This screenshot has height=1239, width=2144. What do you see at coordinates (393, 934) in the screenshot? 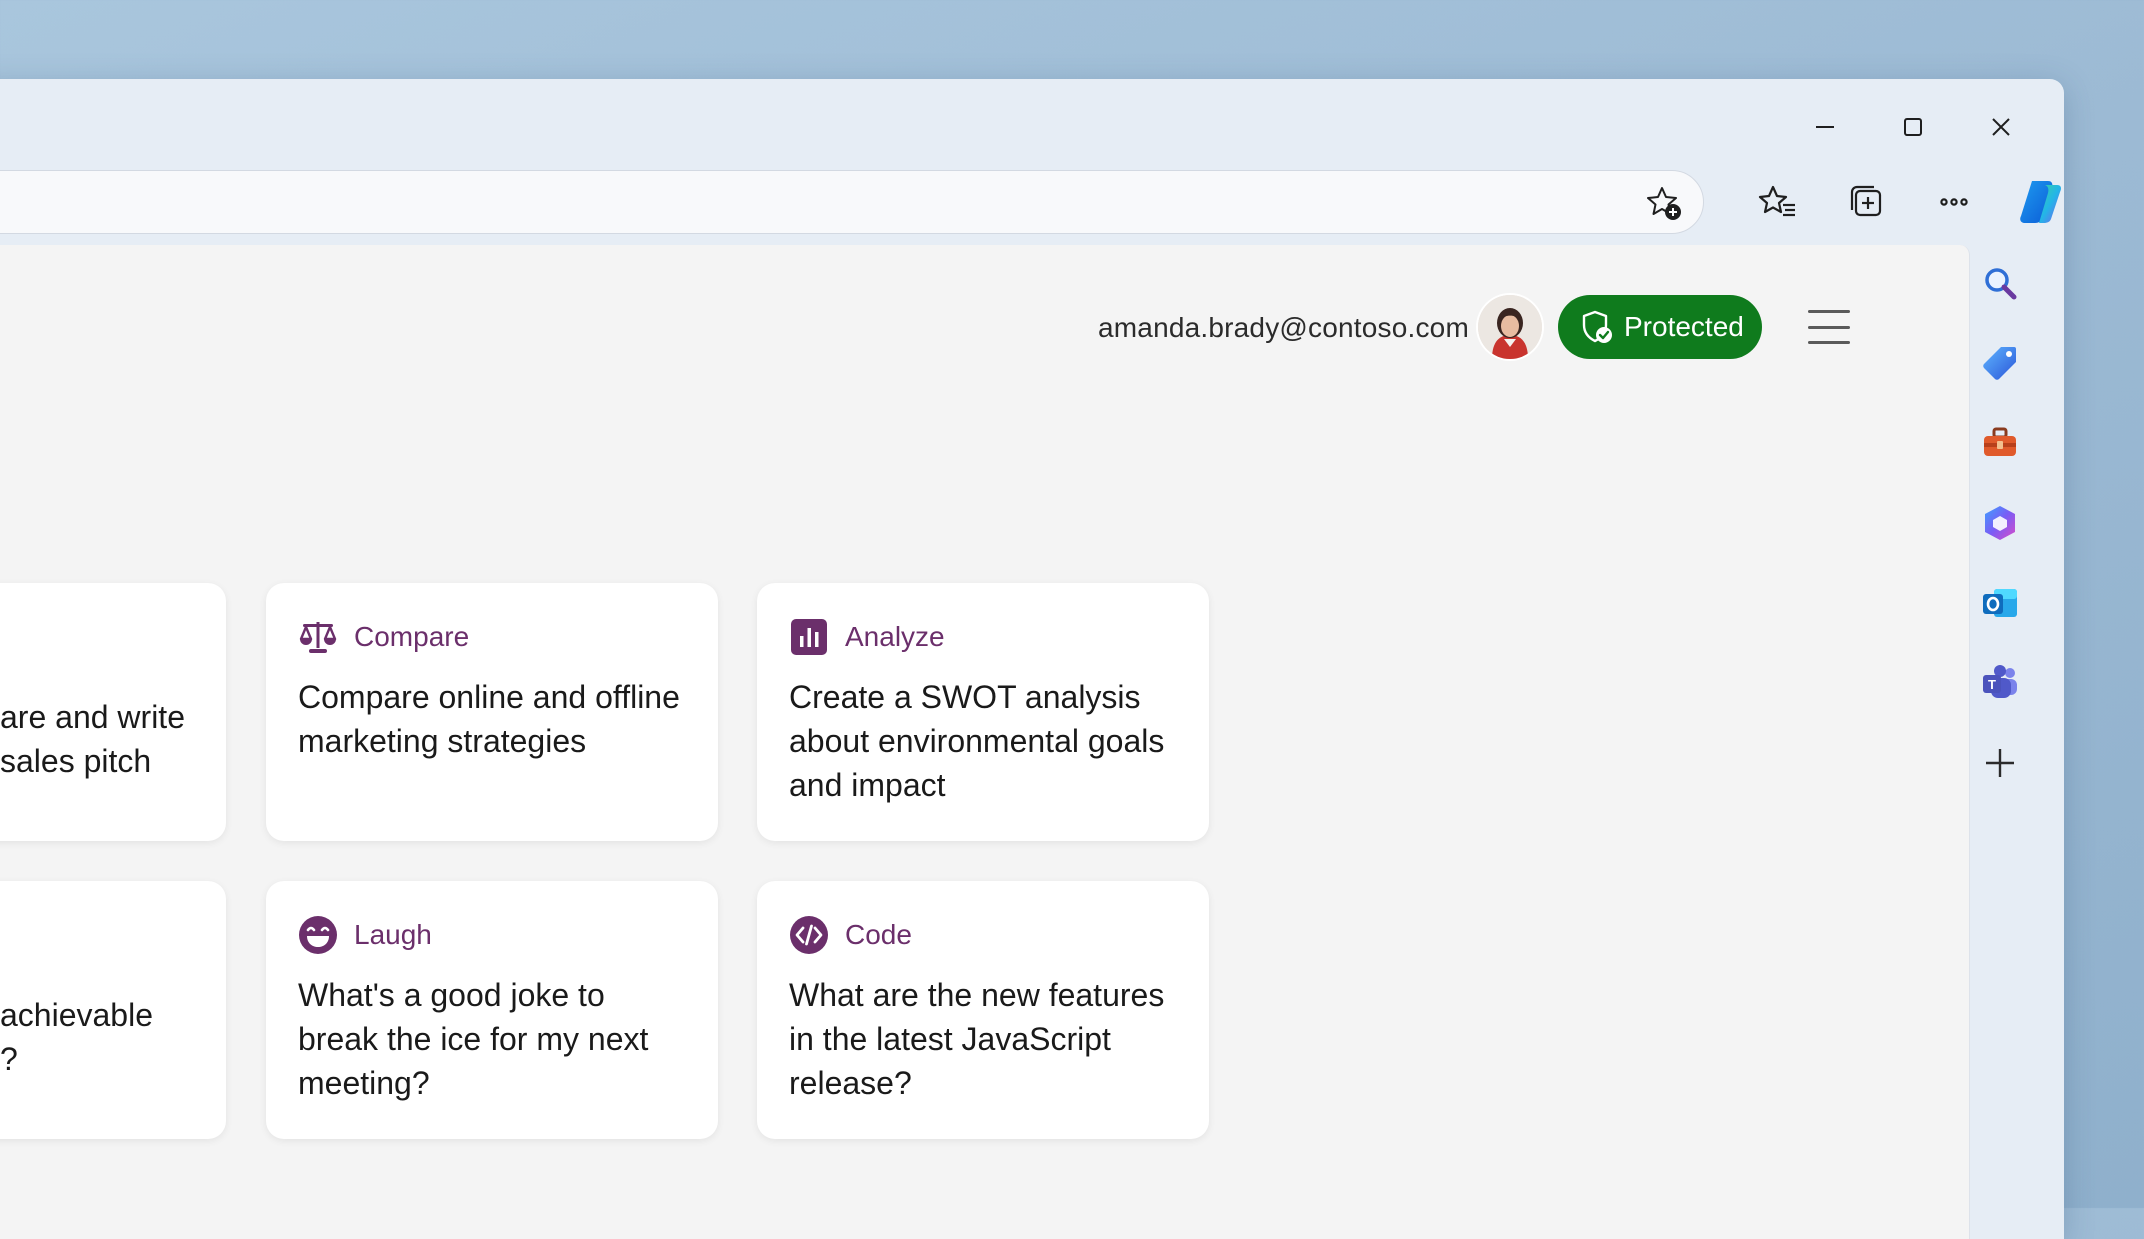
I see `card-category: Laugh` at bounding box center [393, 934].